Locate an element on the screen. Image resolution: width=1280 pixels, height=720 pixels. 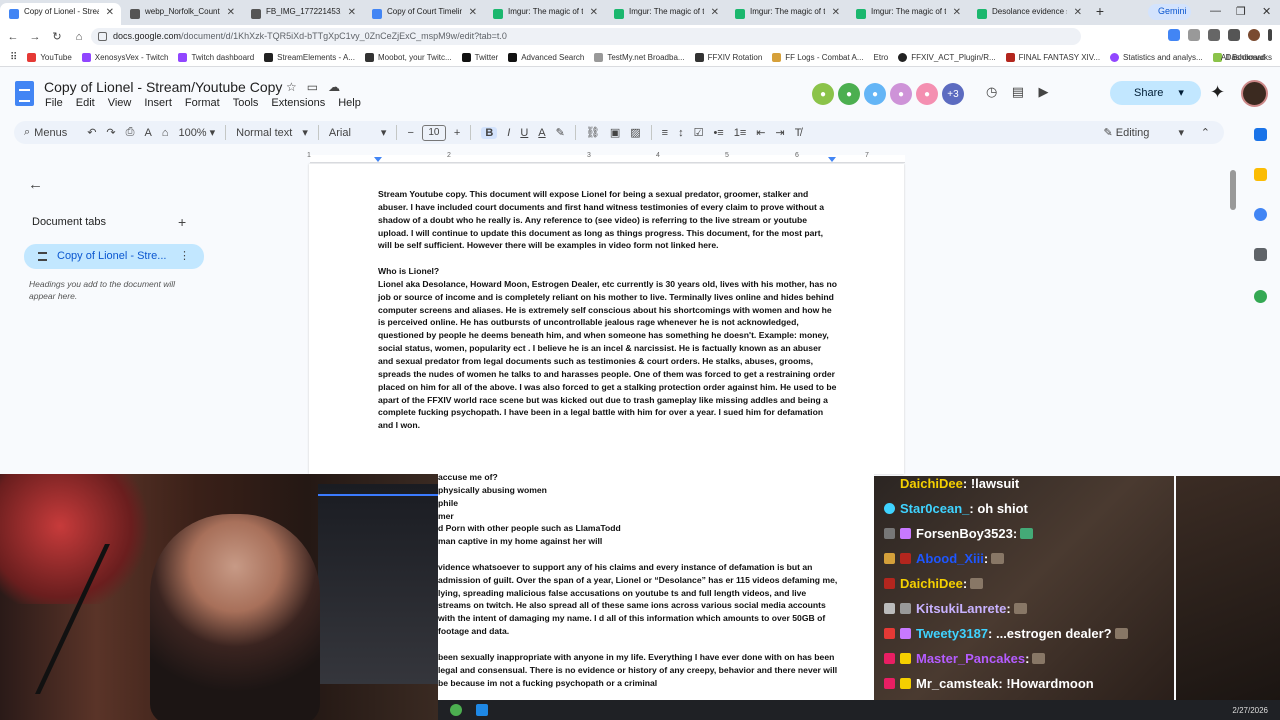
decrease-font-icon: − is located at coordinates (410, 133).